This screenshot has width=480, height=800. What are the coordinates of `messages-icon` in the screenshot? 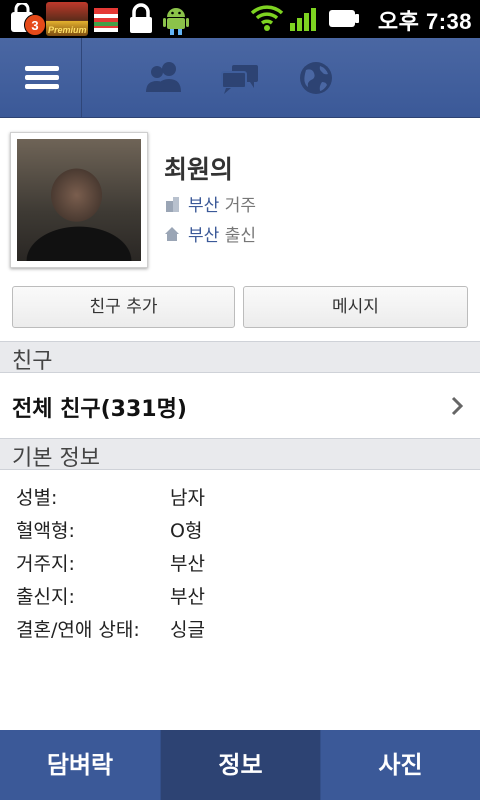 It's located at (240, 78).